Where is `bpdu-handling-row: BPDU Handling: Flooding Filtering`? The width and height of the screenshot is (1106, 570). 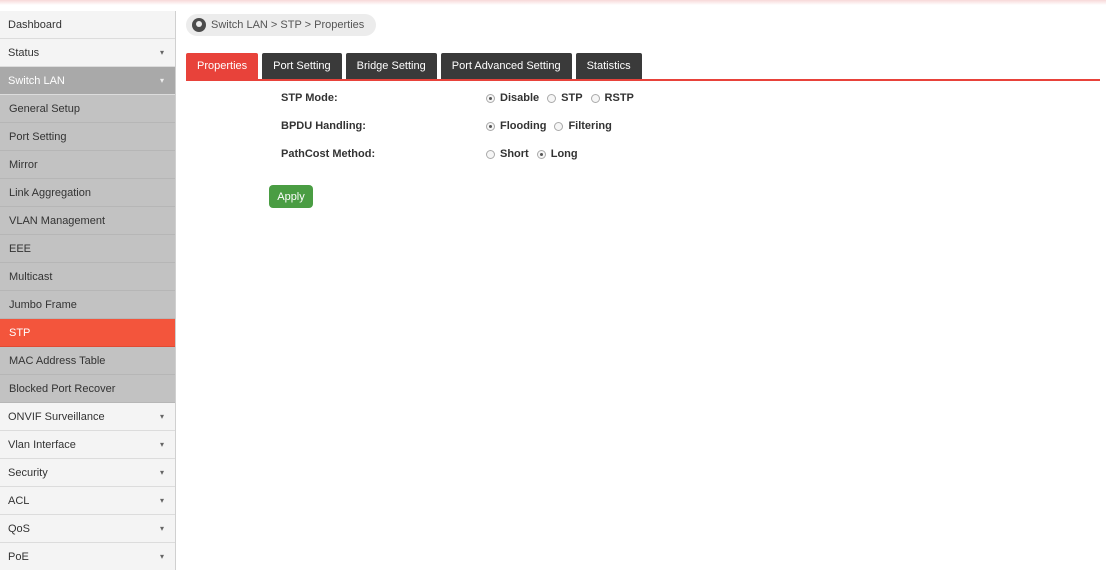 bpdu-handling-row: BPDU Handling: Flooding Filtering is located at coordinates (446, 126).